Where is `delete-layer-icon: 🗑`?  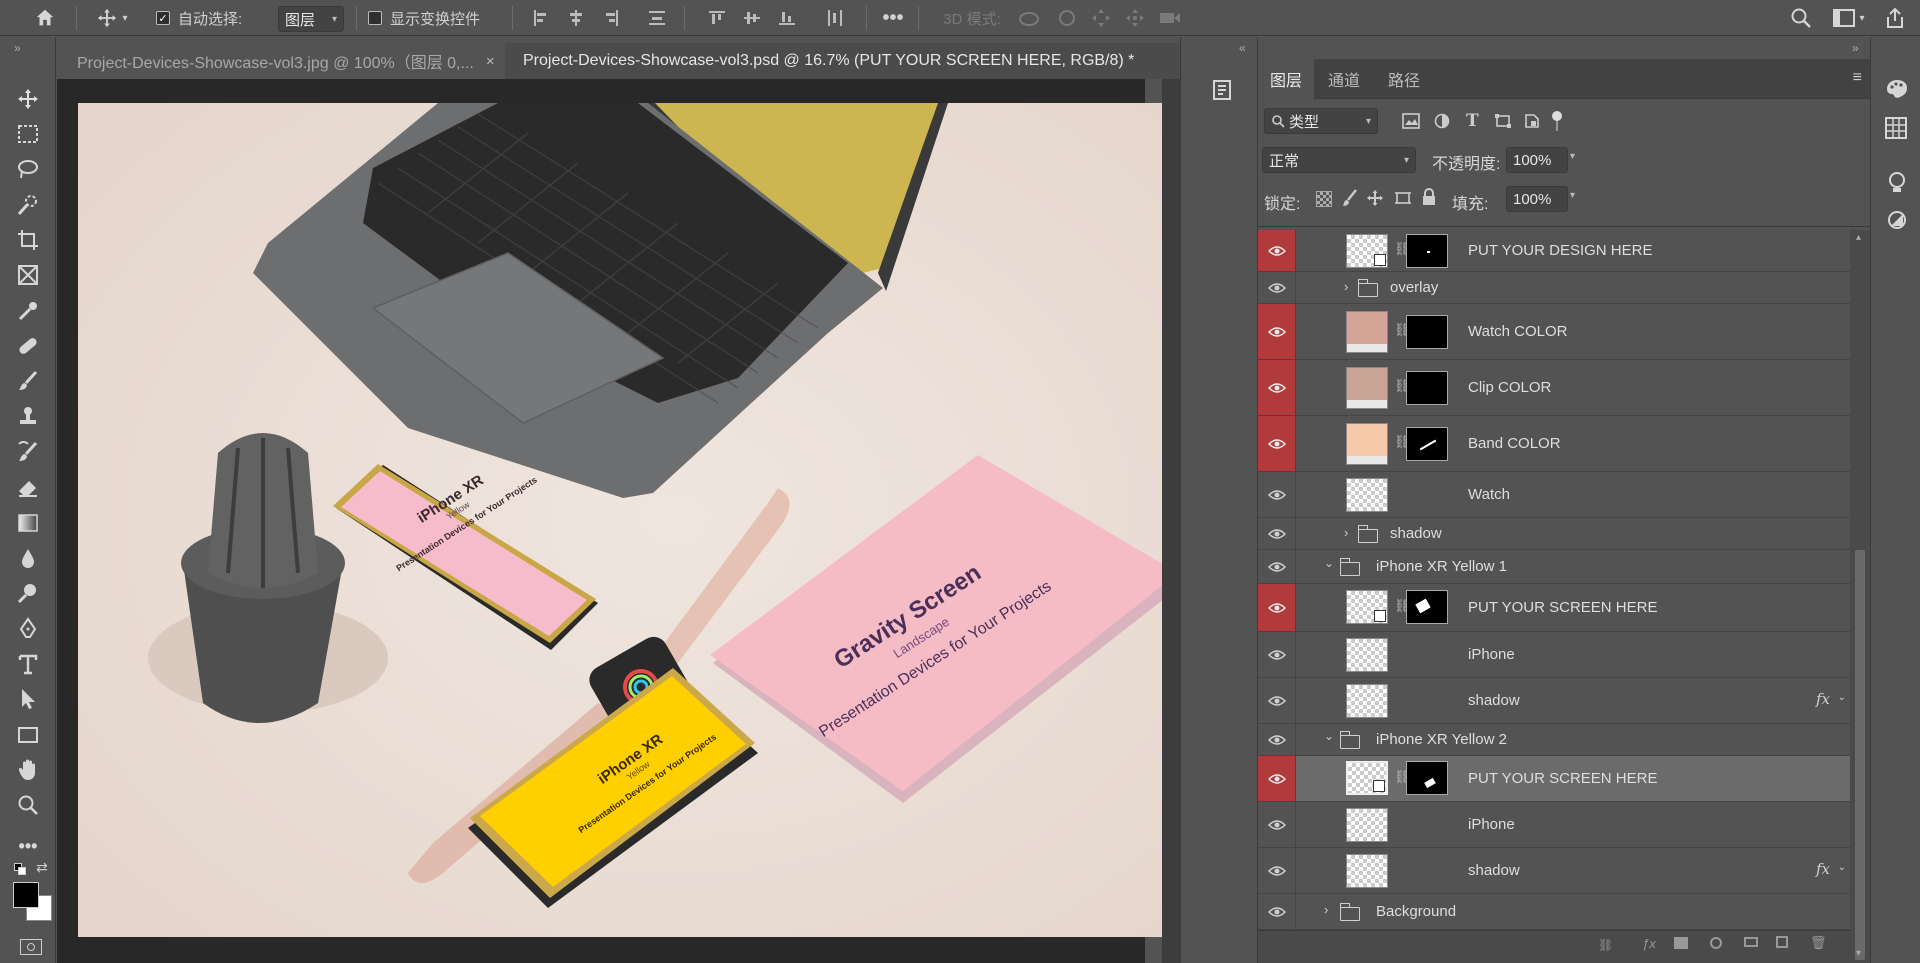 delete-layer-icon: 🗑 is located at coordinates (1818, 943).